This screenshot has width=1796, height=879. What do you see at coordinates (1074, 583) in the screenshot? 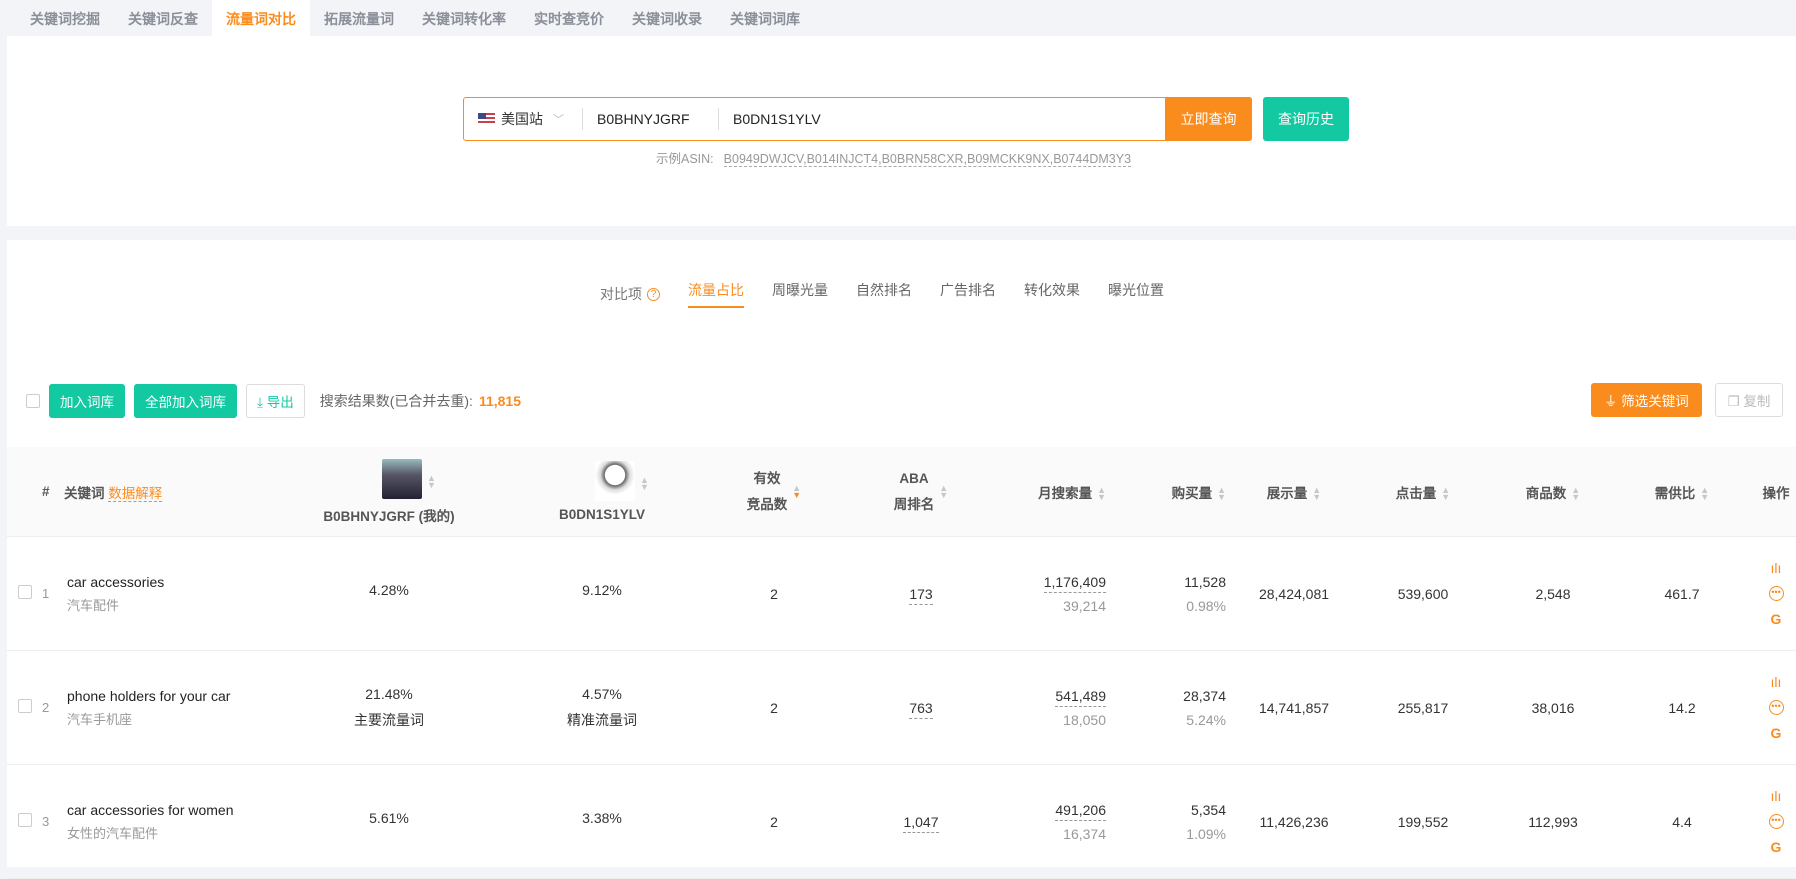
I see `monthly-search: 1,176,409` at bounding box center [1074, 583].